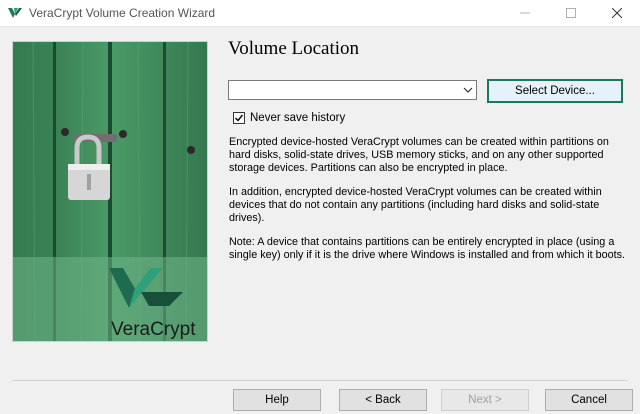 The width and height of the screenshot is (640, 414). I want to click on close-button, so click(617, 13).